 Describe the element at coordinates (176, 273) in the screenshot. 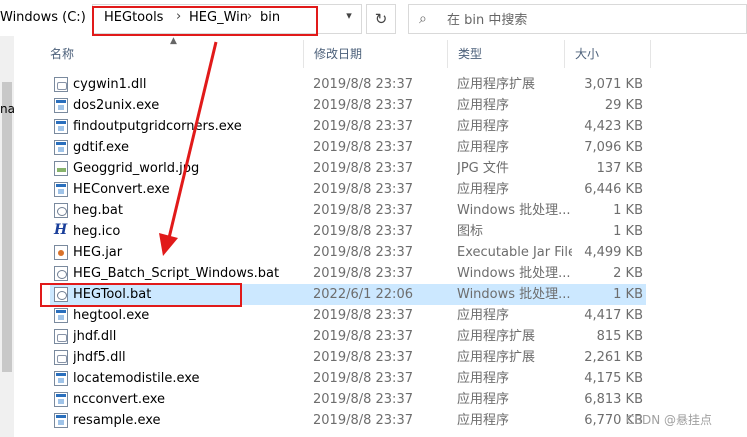

I see `file-name: HEG_Batch_Script_Windows.bat` at that location.